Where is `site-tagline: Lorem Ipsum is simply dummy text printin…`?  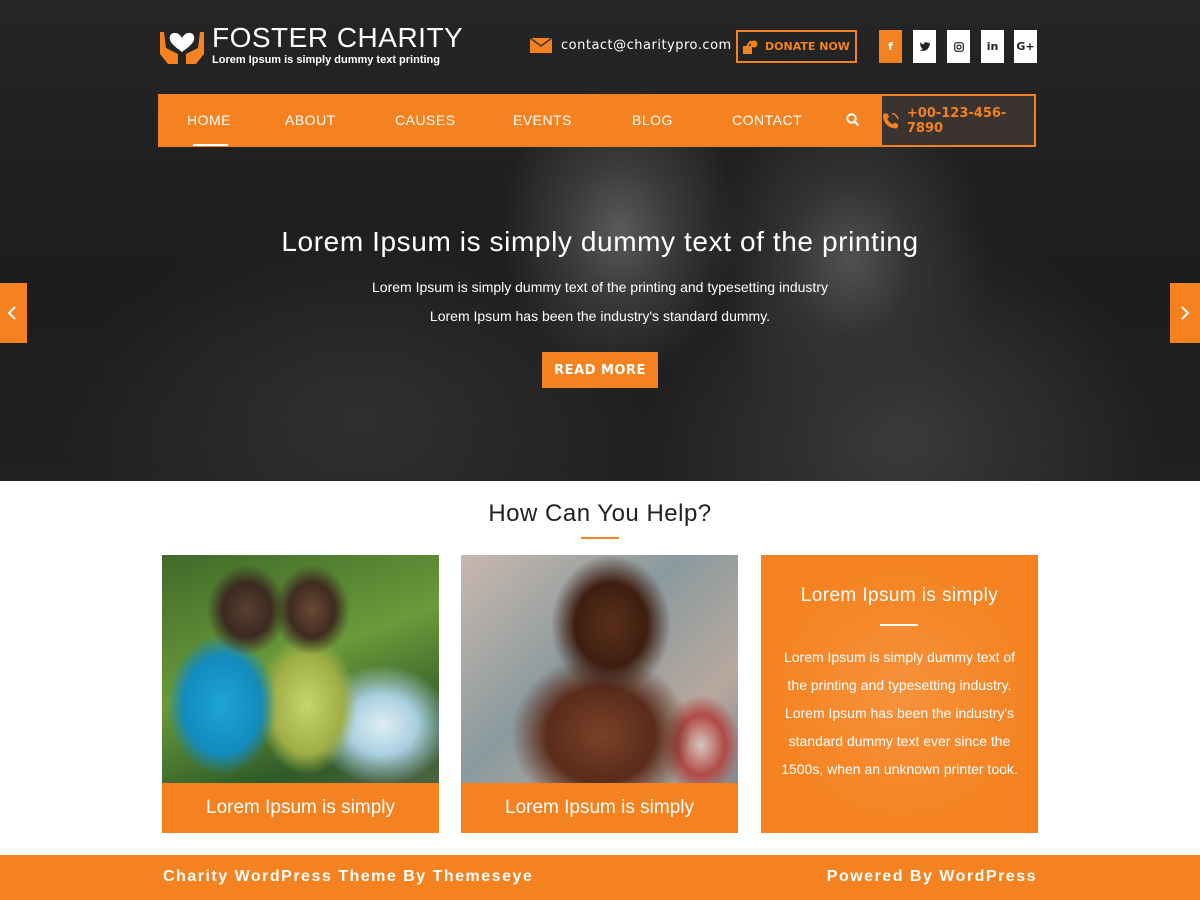
site-tagline: Lorem Ipsum is simply dummy text printin… is located at coordinates (326, 60).